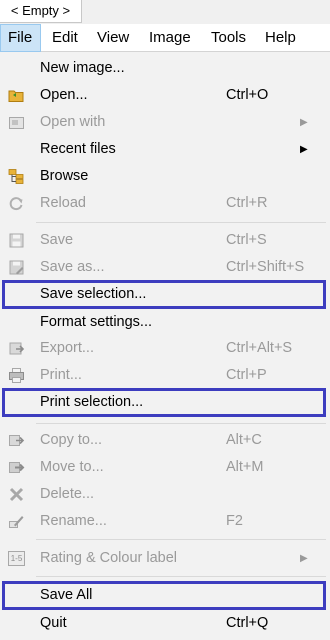  I want to click on rating-icon: 1-5, so click(16, 558).